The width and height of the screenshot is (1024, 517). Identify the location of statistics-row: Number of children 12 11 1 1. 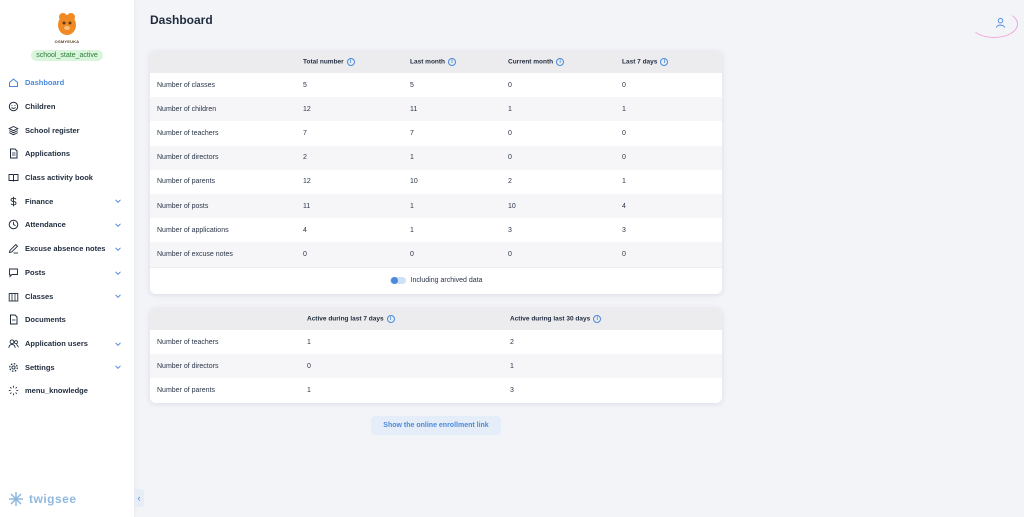
(436, 109).